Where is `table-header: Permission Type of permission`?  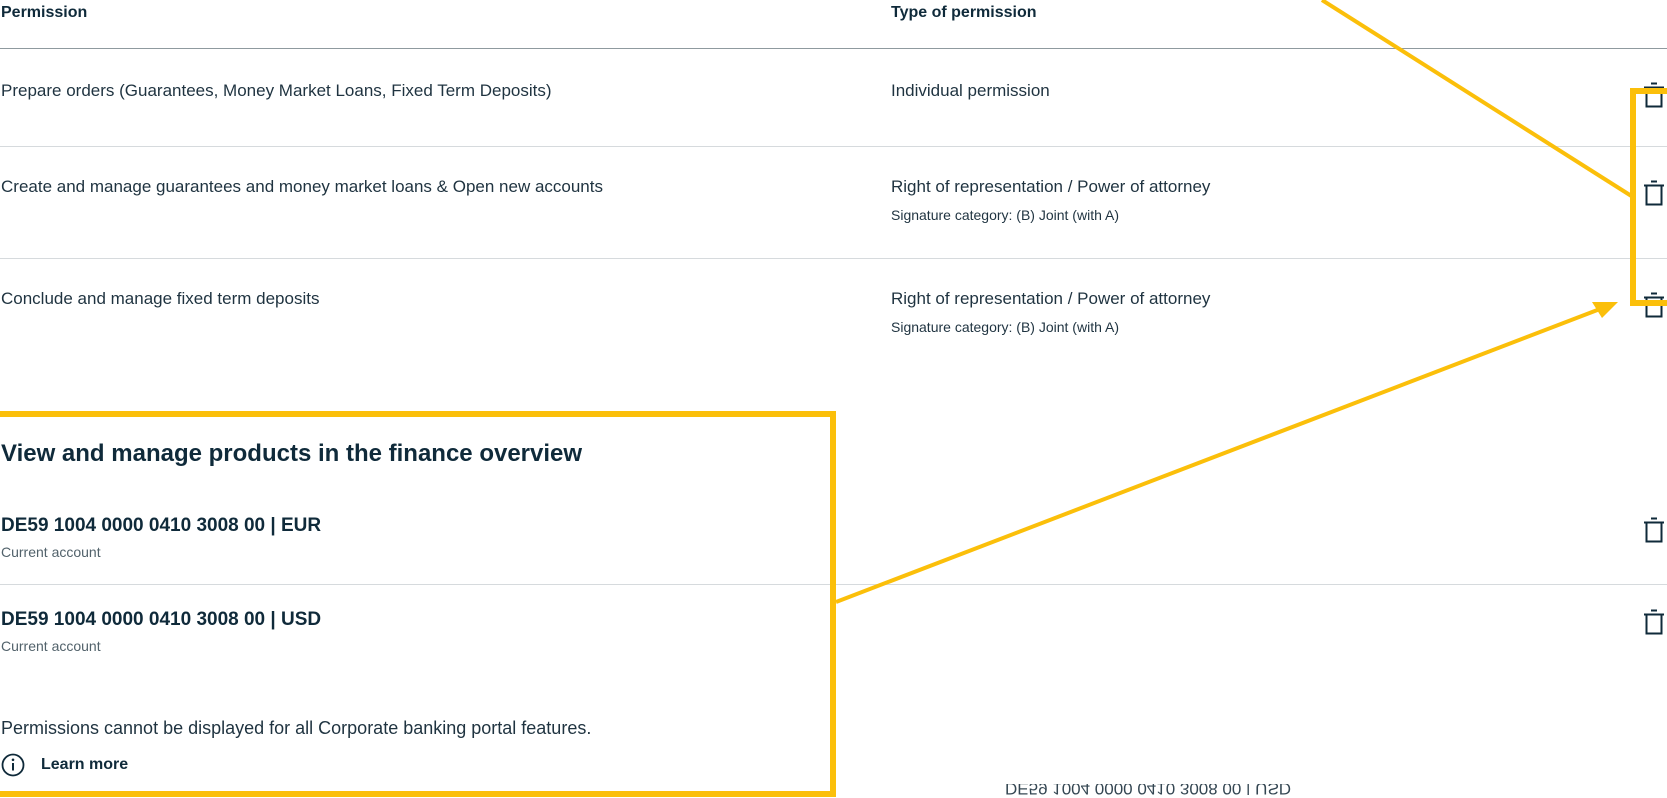 table-header: Permission Type of permission is located at coordinates (833, 24).